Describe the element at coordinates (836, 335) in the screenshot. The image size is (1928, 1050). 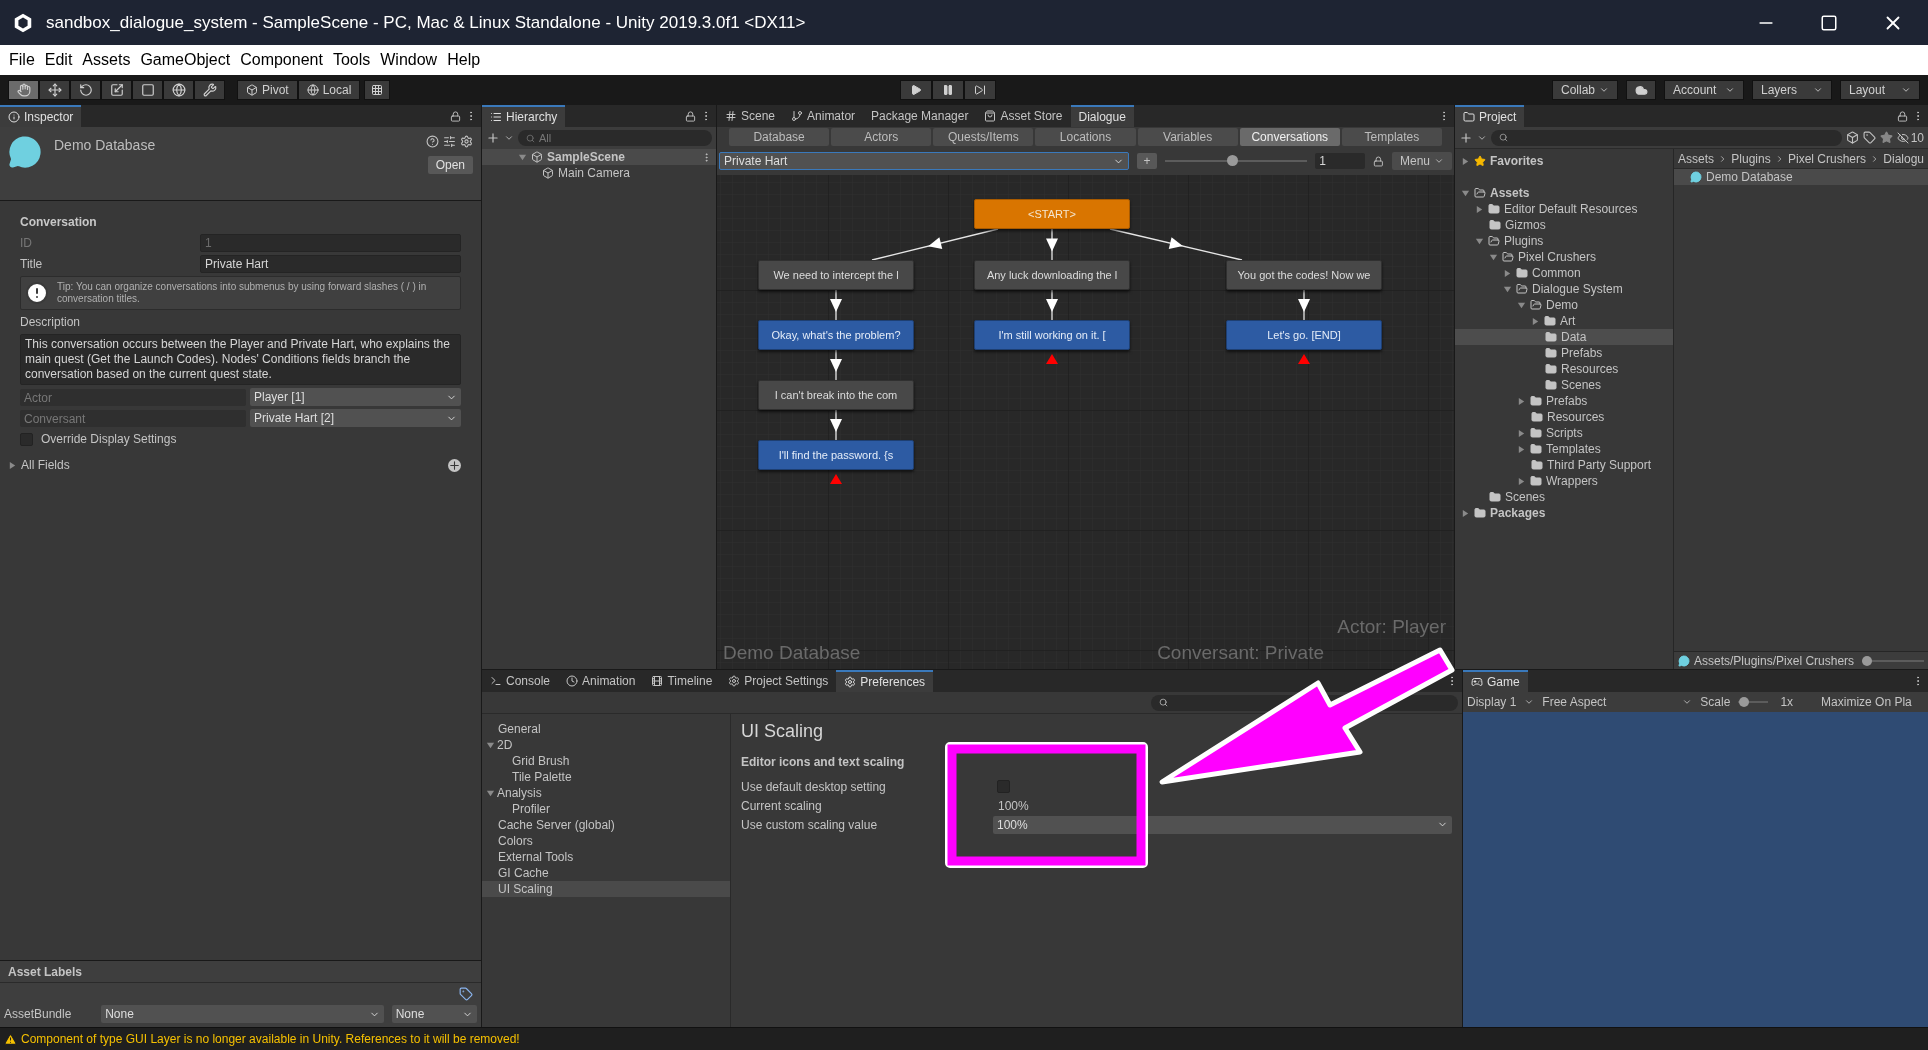
I see `dialogue-node: Okay, what's the problem?` at that location.